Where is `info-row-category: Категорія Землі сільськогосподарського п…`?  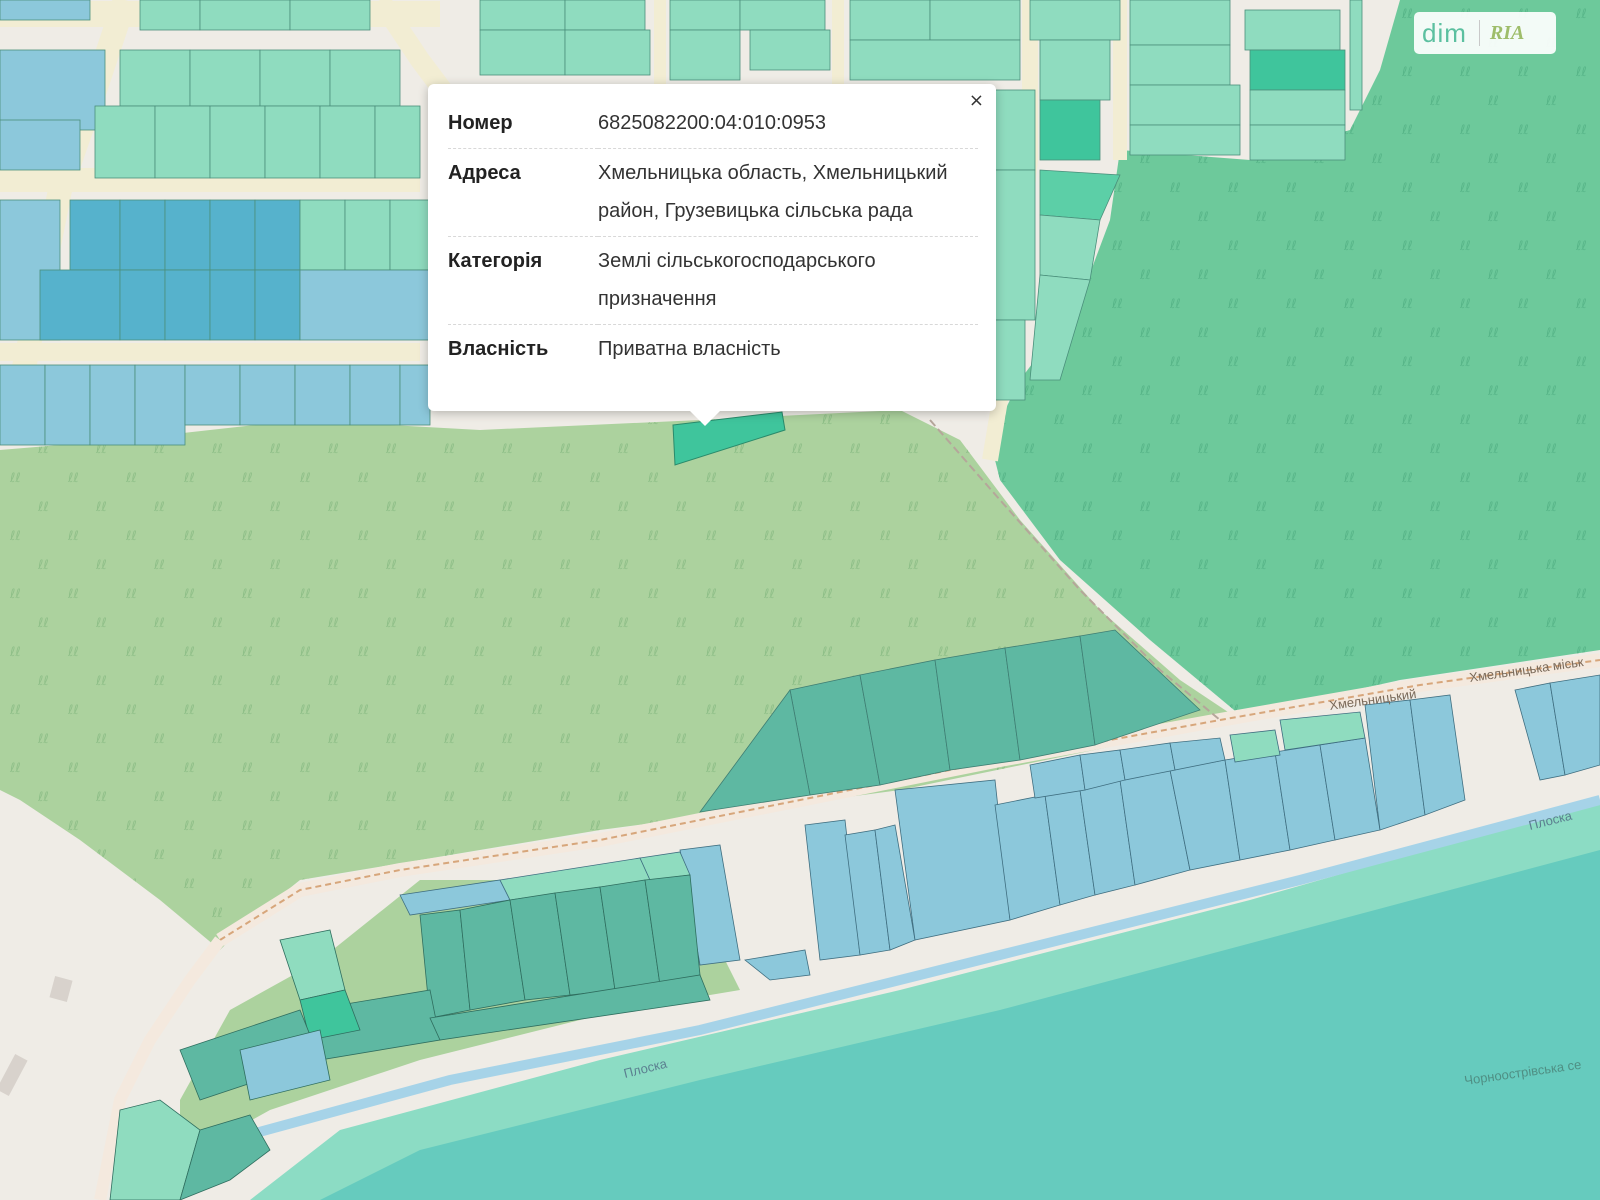 info-row-category: Категорія Землі сільськогосподарського п… is located at coordinates (713, 280).